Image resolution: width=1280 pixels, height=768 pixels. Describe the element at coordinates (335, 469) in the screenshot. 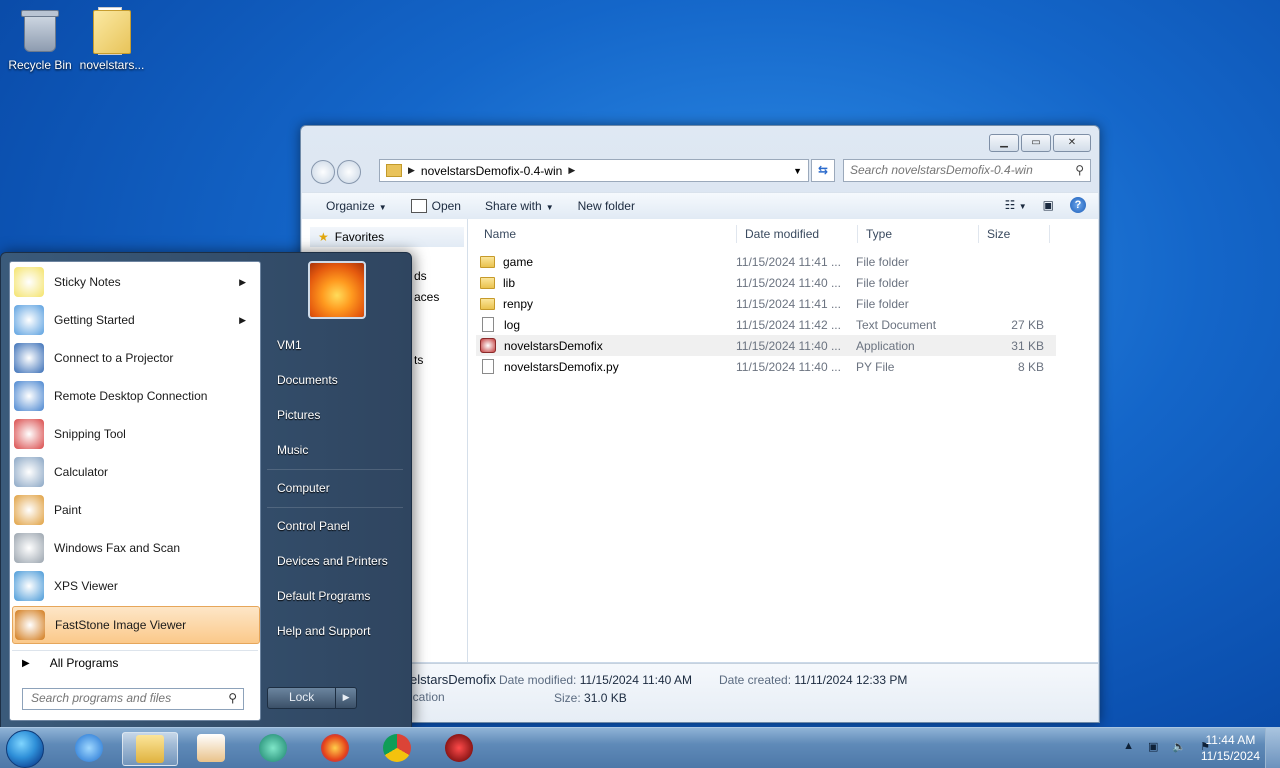

I see `start-menu-separator` at that location.